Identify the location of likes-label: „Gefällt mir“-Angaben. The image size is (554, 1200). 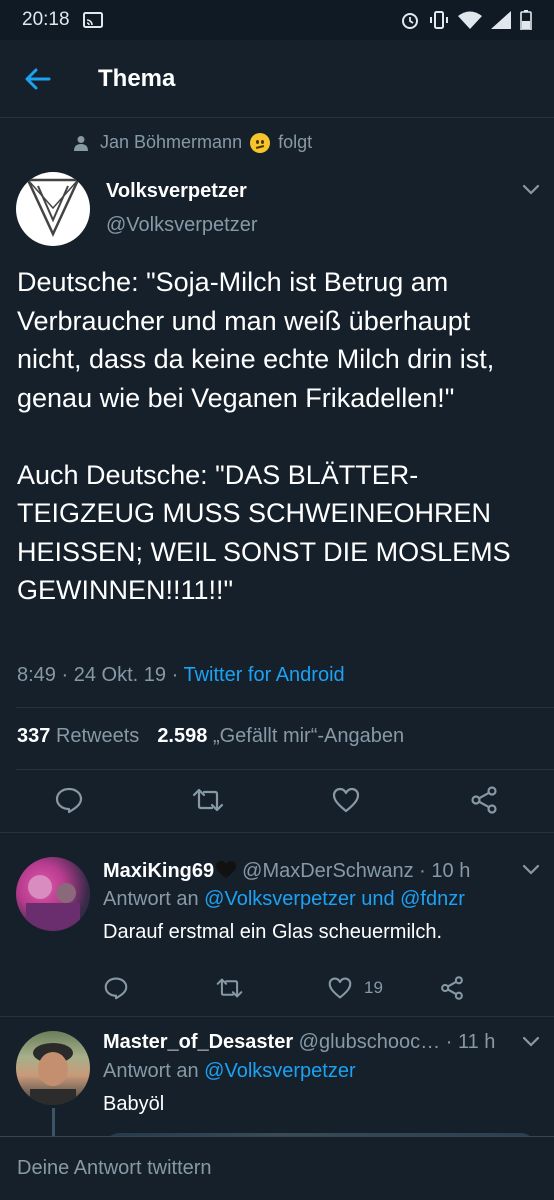
(308, 736).